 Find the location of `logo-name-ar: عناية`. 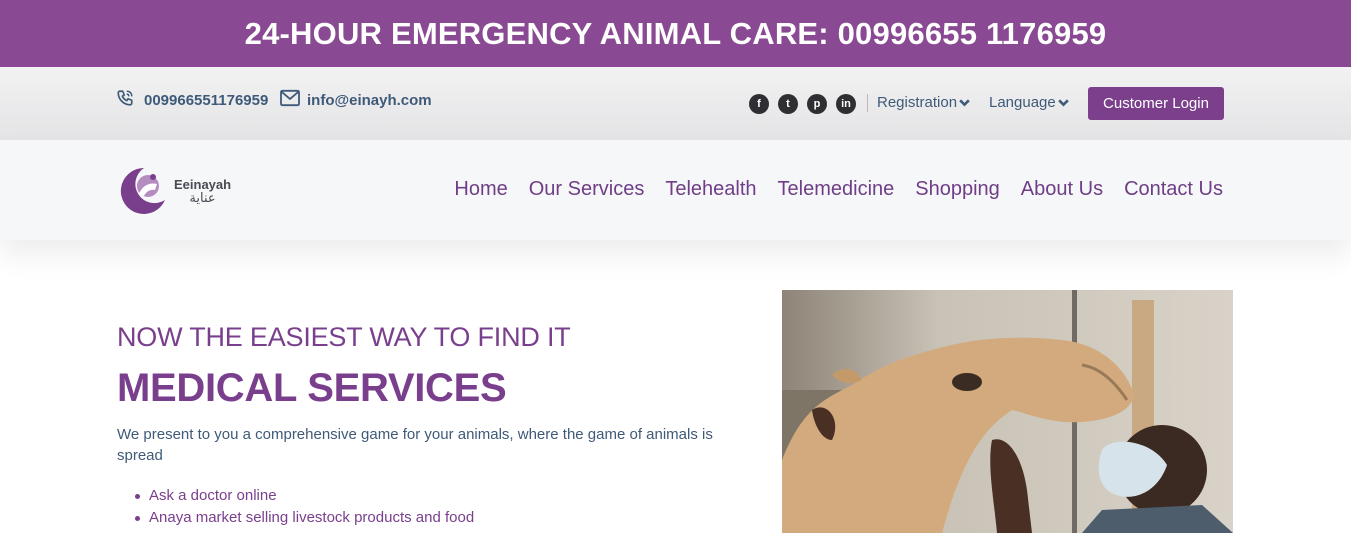

logo-name-ar: عناية is located at coordinates (202, 198).